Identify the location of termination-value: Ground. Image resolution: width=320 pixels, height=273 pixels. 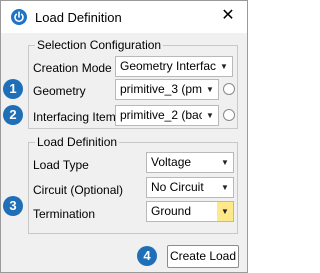
(171, 211).